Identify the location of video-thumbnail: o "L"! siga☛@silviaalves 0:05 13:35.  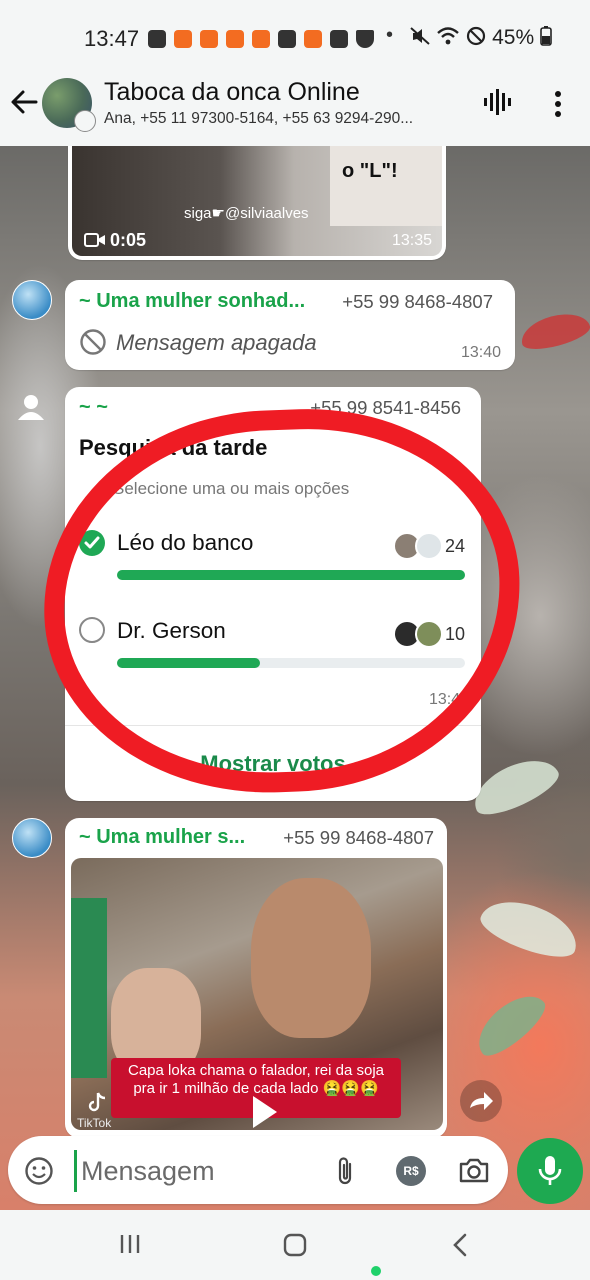
(257, 201).